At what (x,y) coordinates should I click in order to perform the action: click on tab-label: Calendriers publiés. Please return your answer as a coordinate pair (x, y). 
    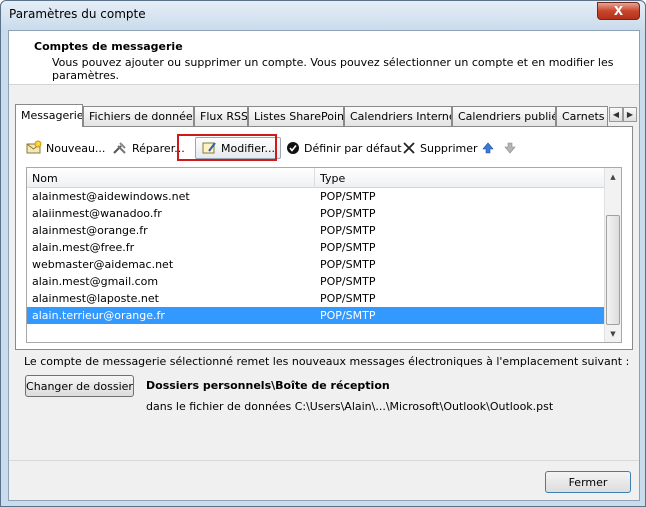
    Looking at the image, I should click on (507, 116).